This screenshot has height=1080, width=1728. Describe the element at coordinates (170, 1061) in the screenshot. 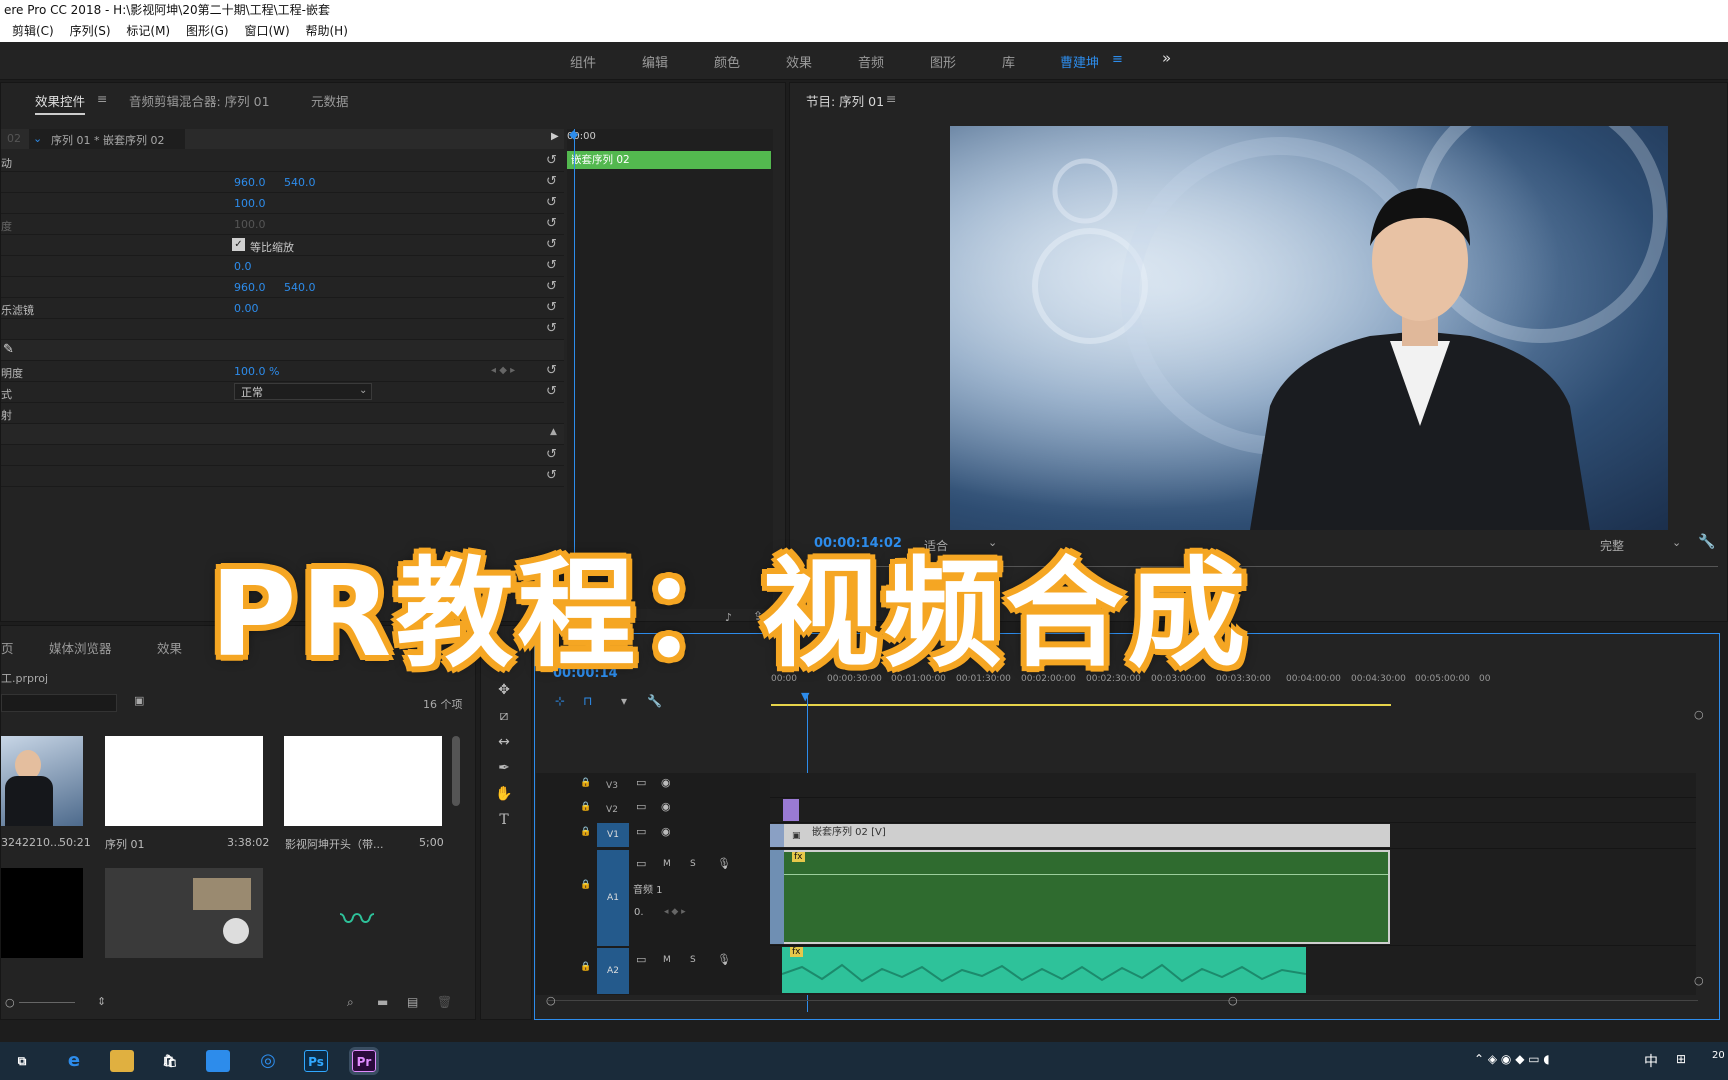

I see `store-icon: 🛍` at that location.